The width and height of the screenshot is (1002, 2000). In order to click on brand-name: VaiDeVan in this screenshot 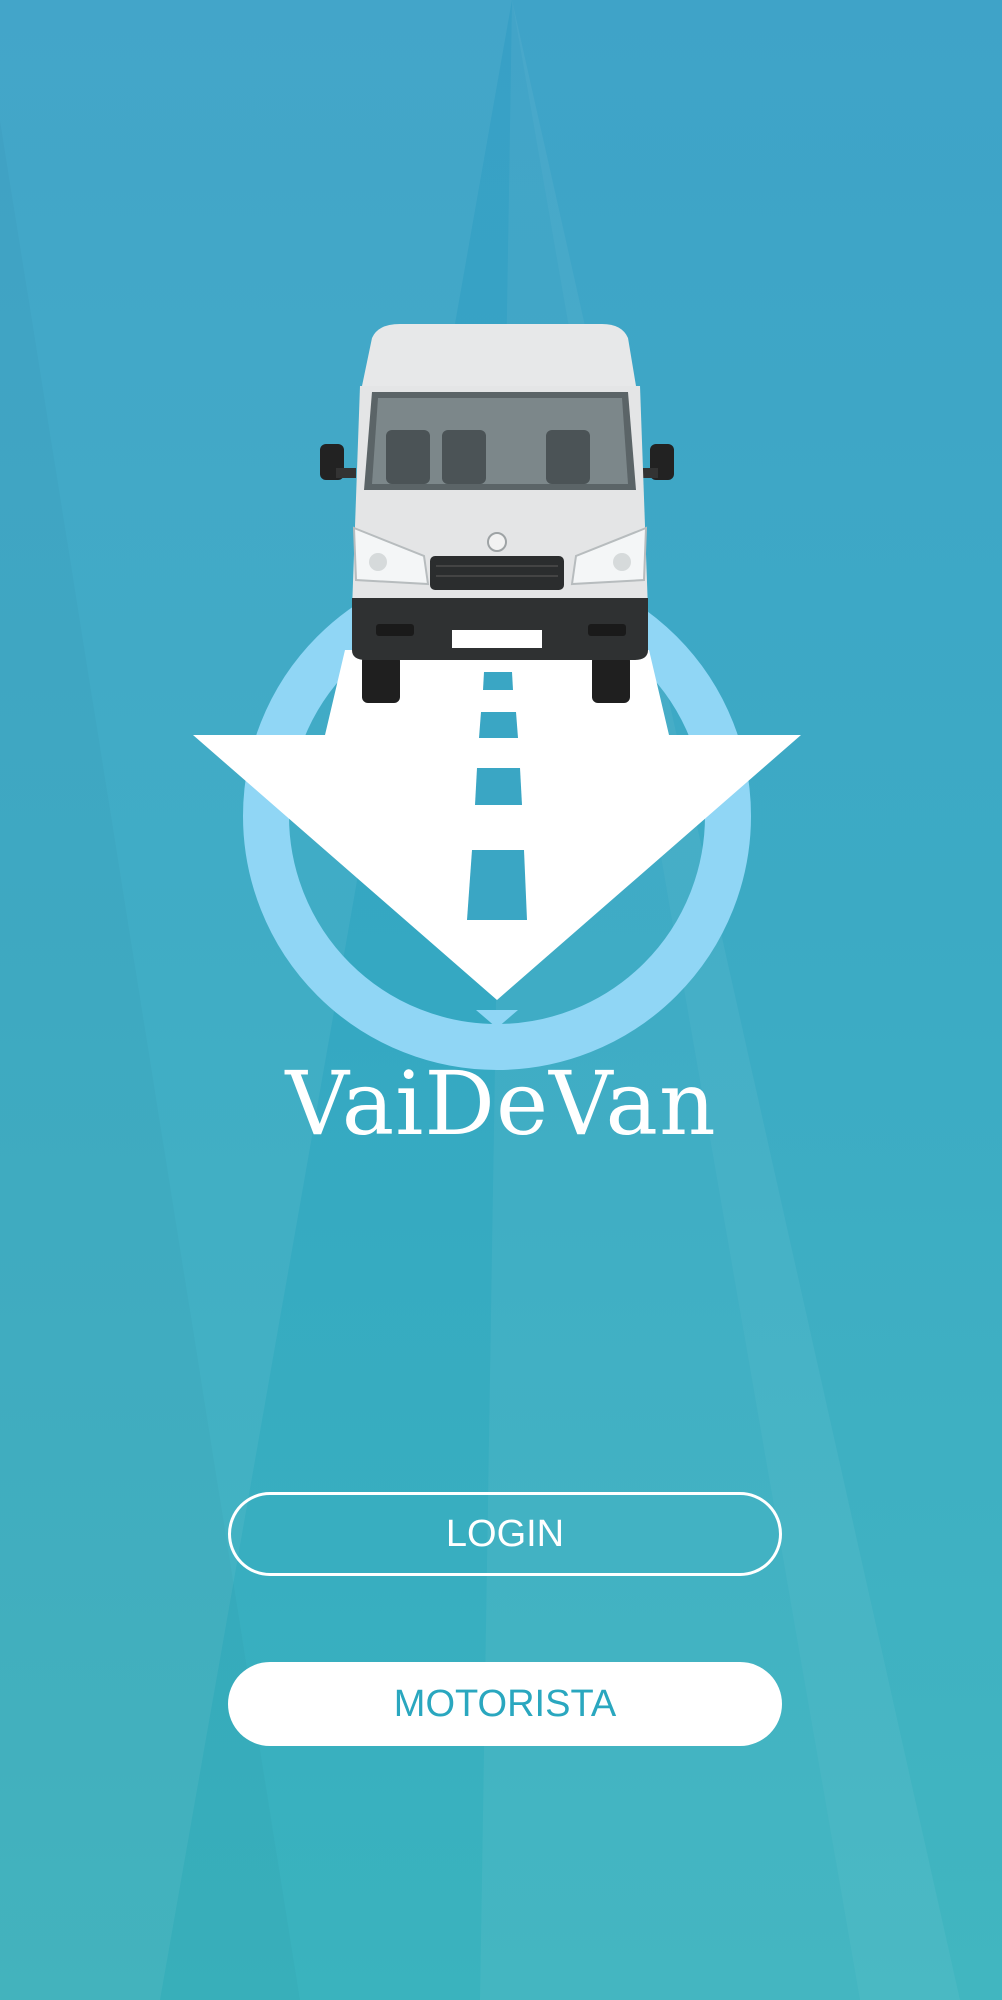, I will do `click(501, 1103)`.